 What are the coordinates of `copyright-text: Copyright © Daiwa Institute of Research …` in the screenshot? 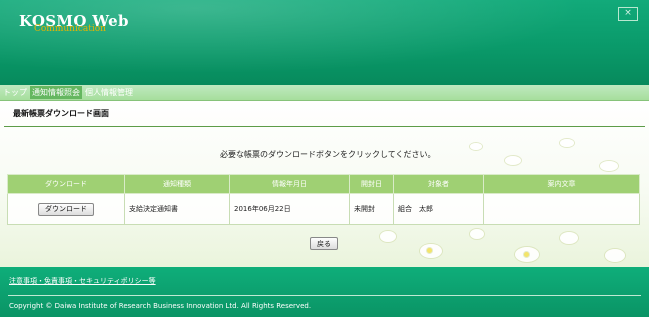 It's located at (160, 306).